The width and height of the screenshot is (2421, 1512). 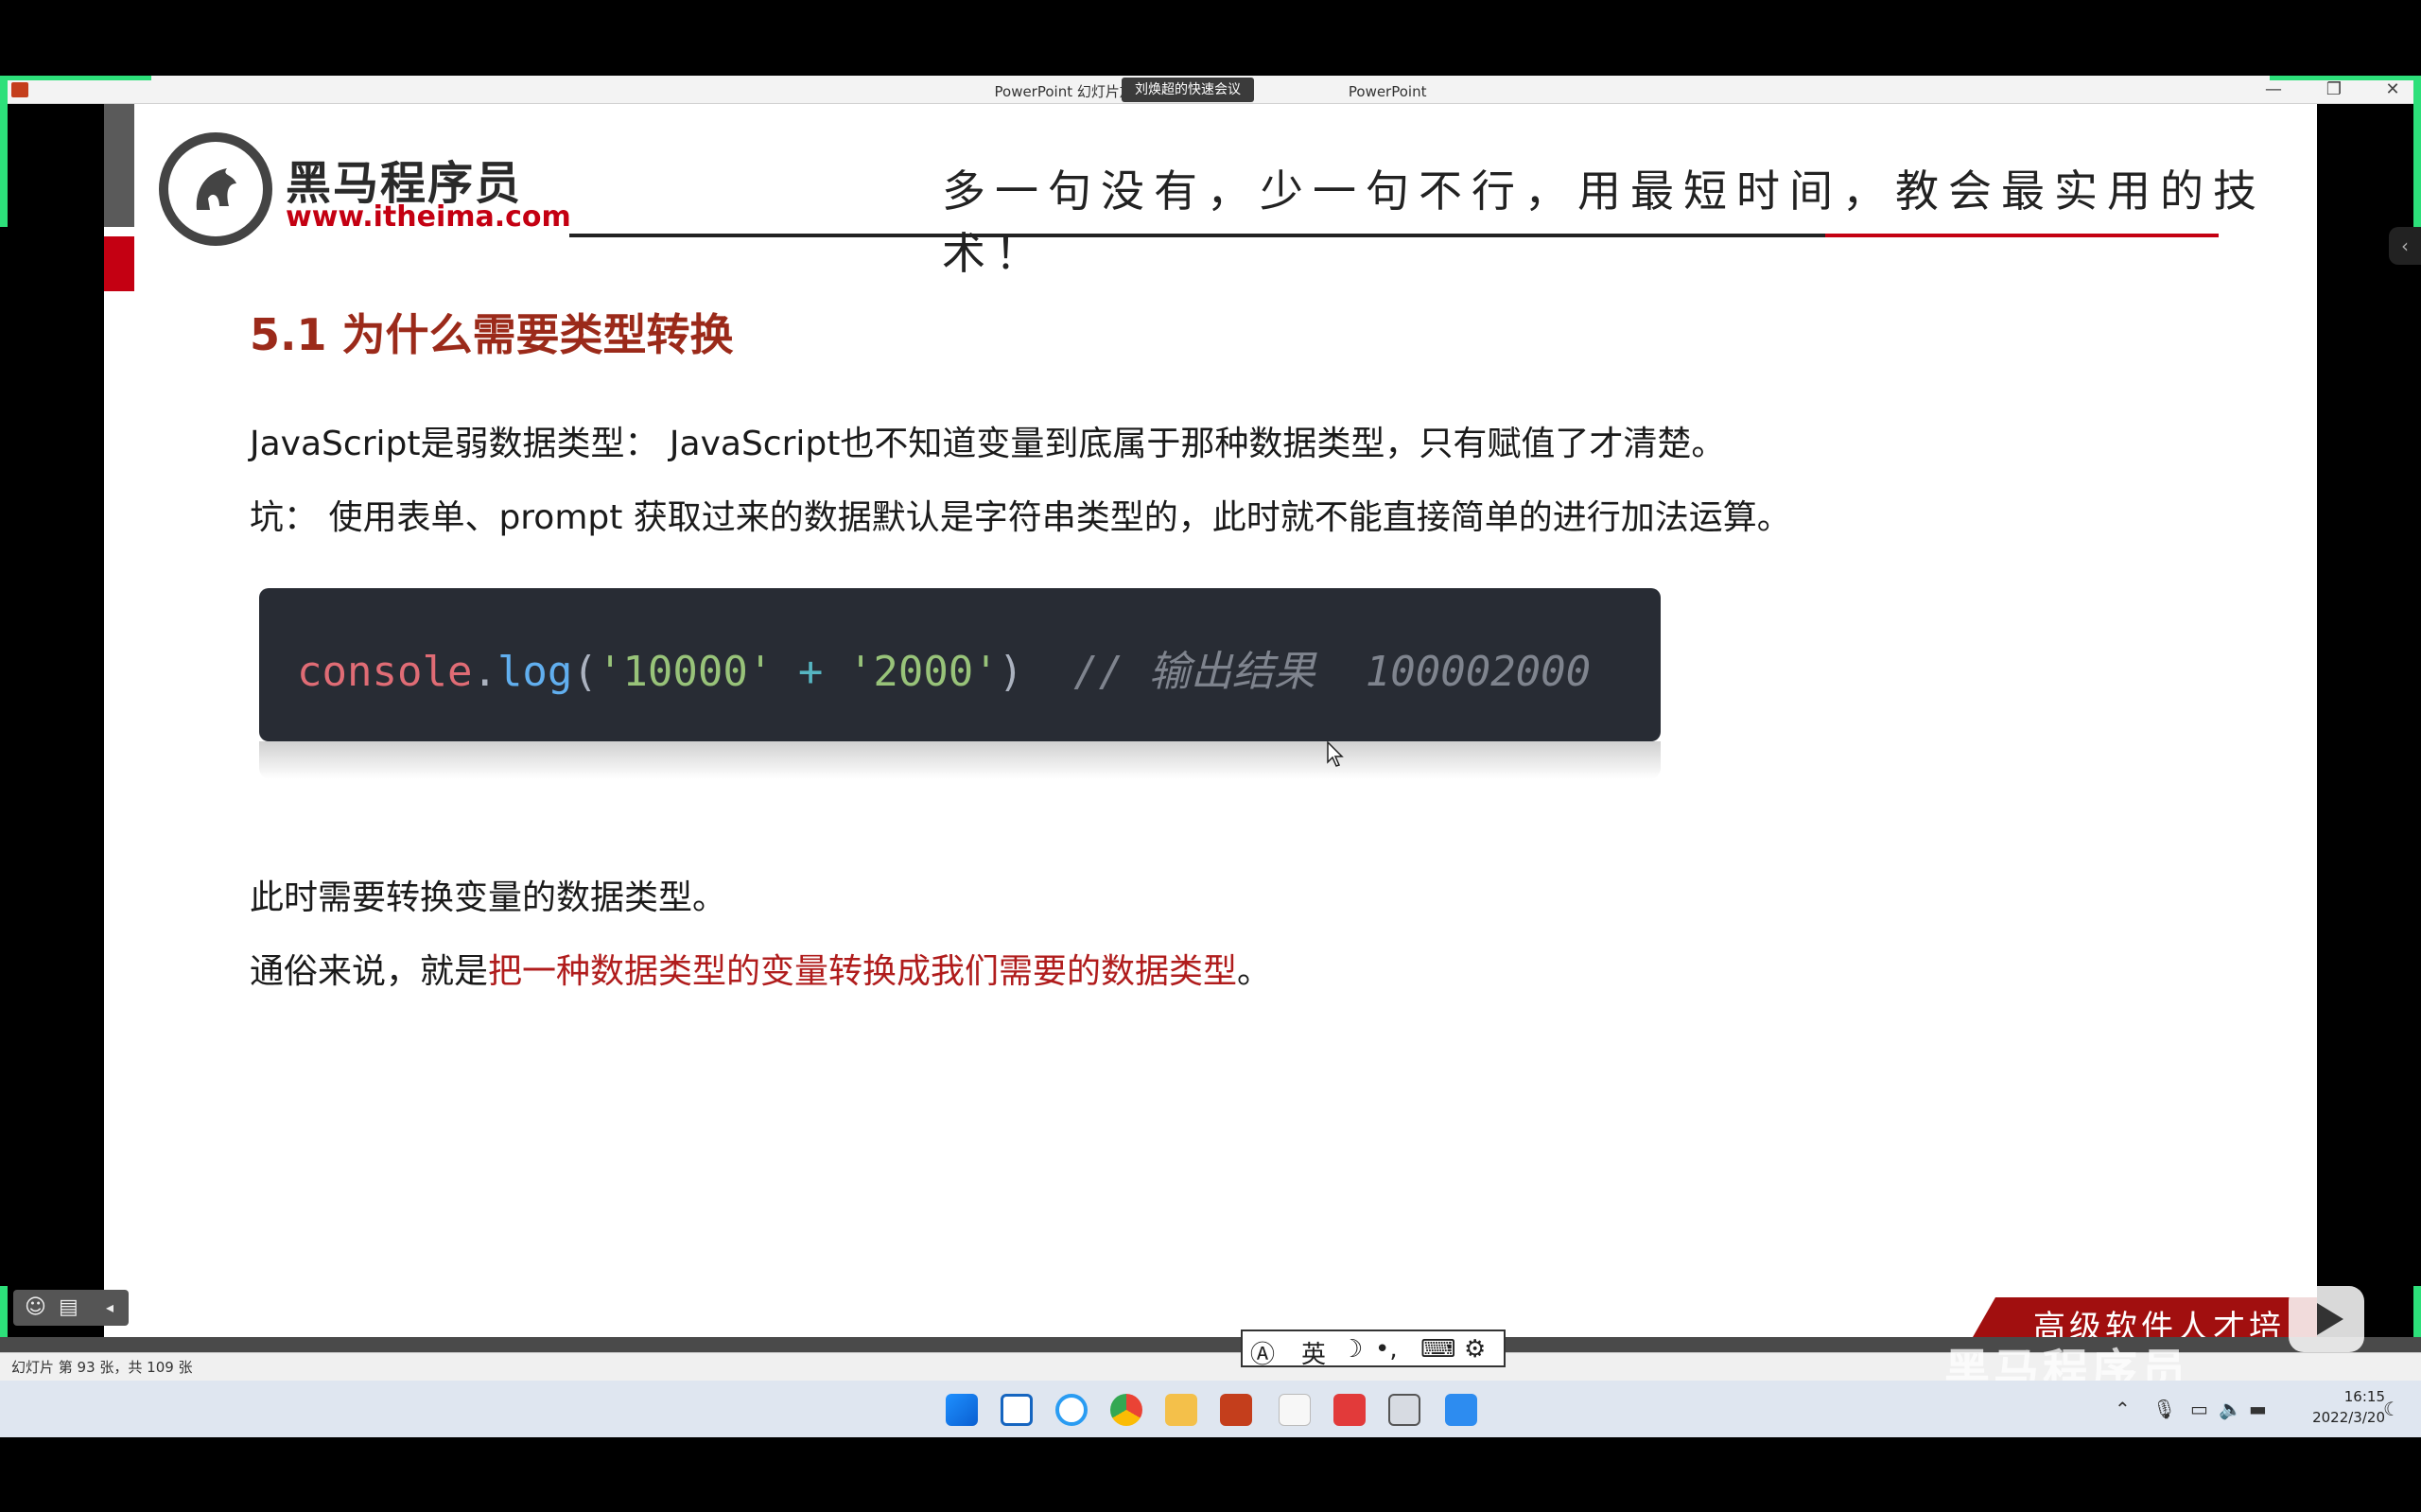 What do you see at coordinates (1181, 1410) in the screenshot?
I see `folder-icon` at bounding box center [1181, 1410].